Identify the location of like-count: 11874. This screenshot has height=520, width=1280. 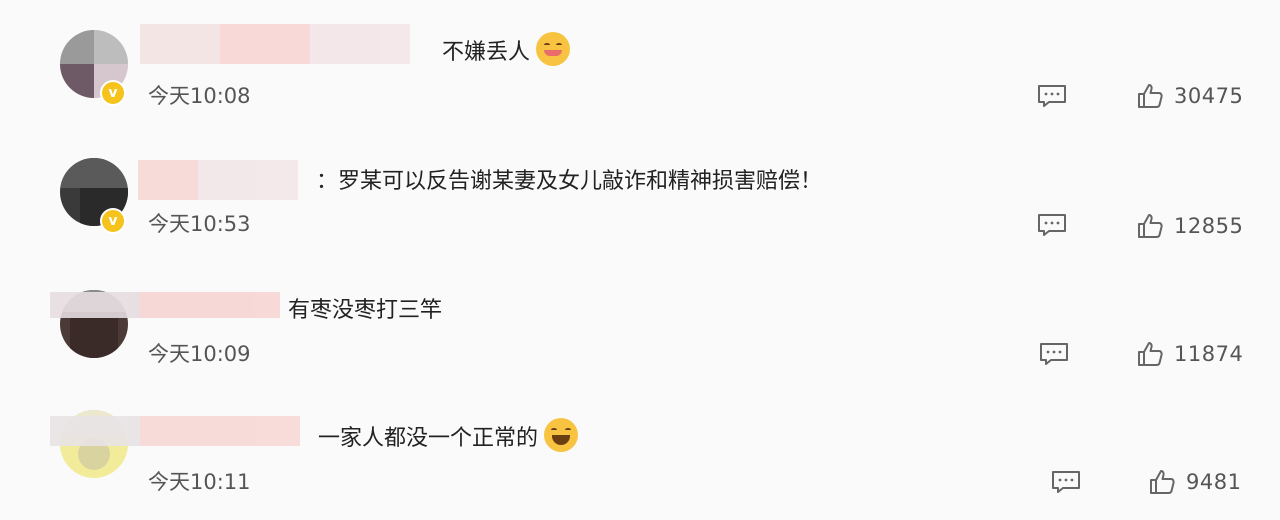
(1209, 354).